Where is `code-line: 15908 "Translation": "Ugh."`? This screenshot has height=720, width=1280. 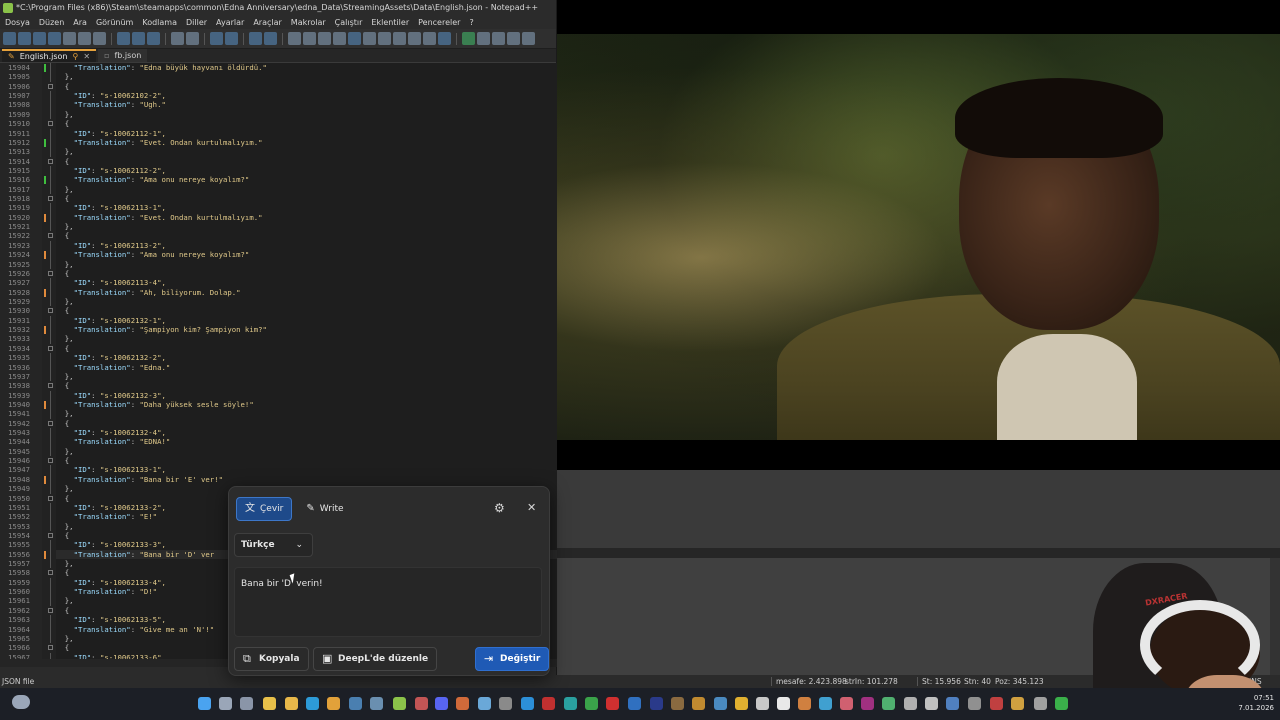
code-line: 15908 "Translation": "Ugh." is located at coordinates (282, 105).